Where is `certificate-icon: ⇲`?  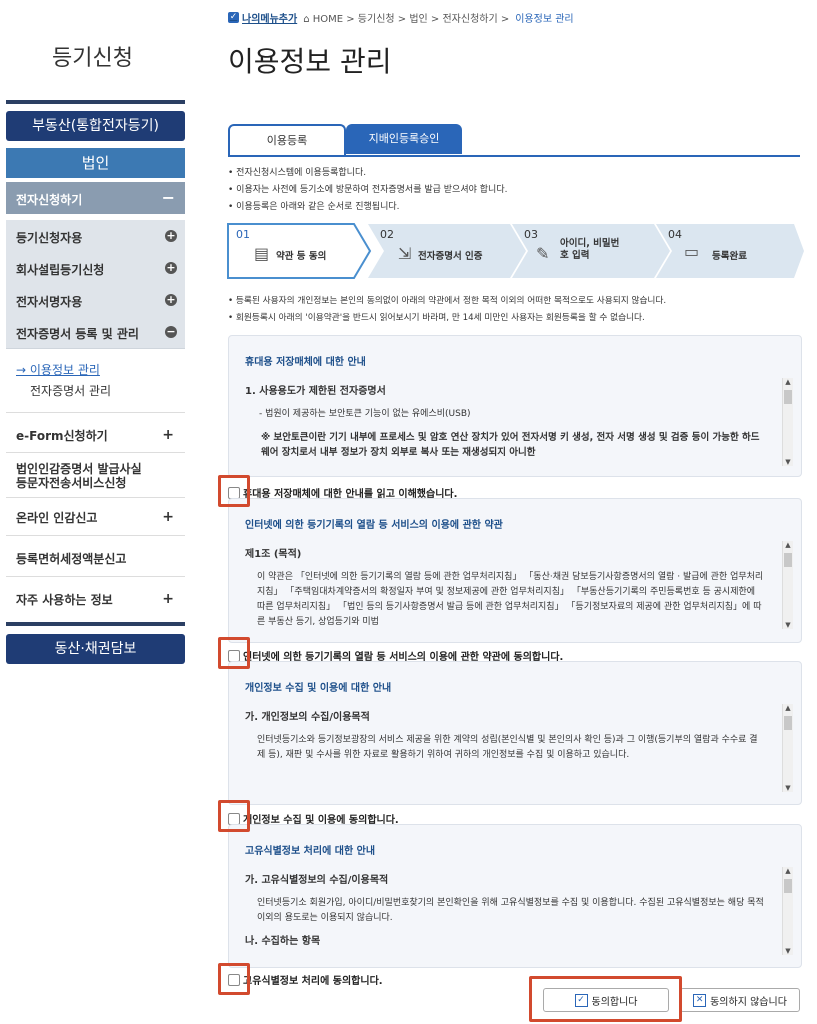 certificate-icon: ⇲ is located at coordinates (405, 253).